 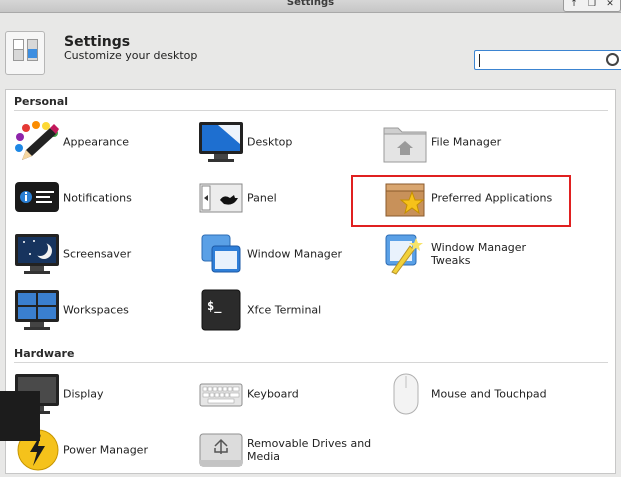 I want to click on window-manager-icon, so click(x=221, y=253).